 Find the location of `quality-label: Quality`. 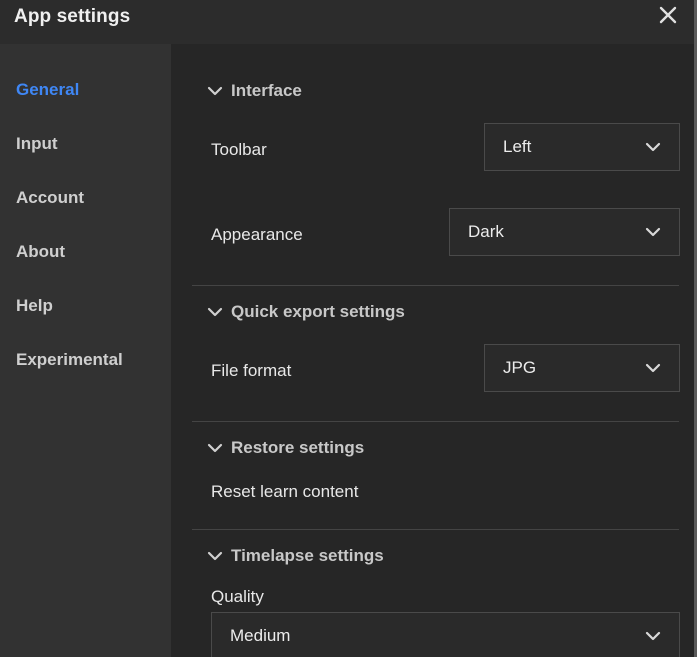

quality-label: Quality is located at coordinates (237, 596).